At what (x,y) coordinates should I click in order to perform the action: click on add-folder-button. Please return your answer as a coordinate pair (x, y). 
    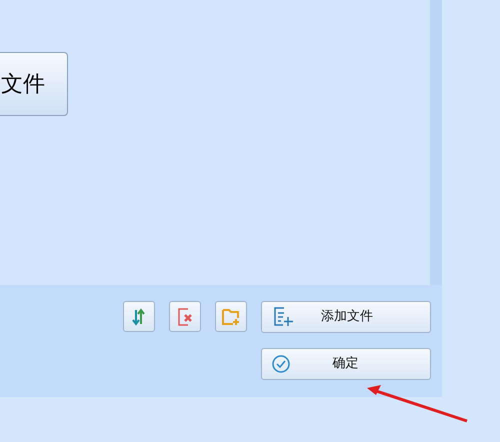
    Looking at the image, I should click on (231, 316).